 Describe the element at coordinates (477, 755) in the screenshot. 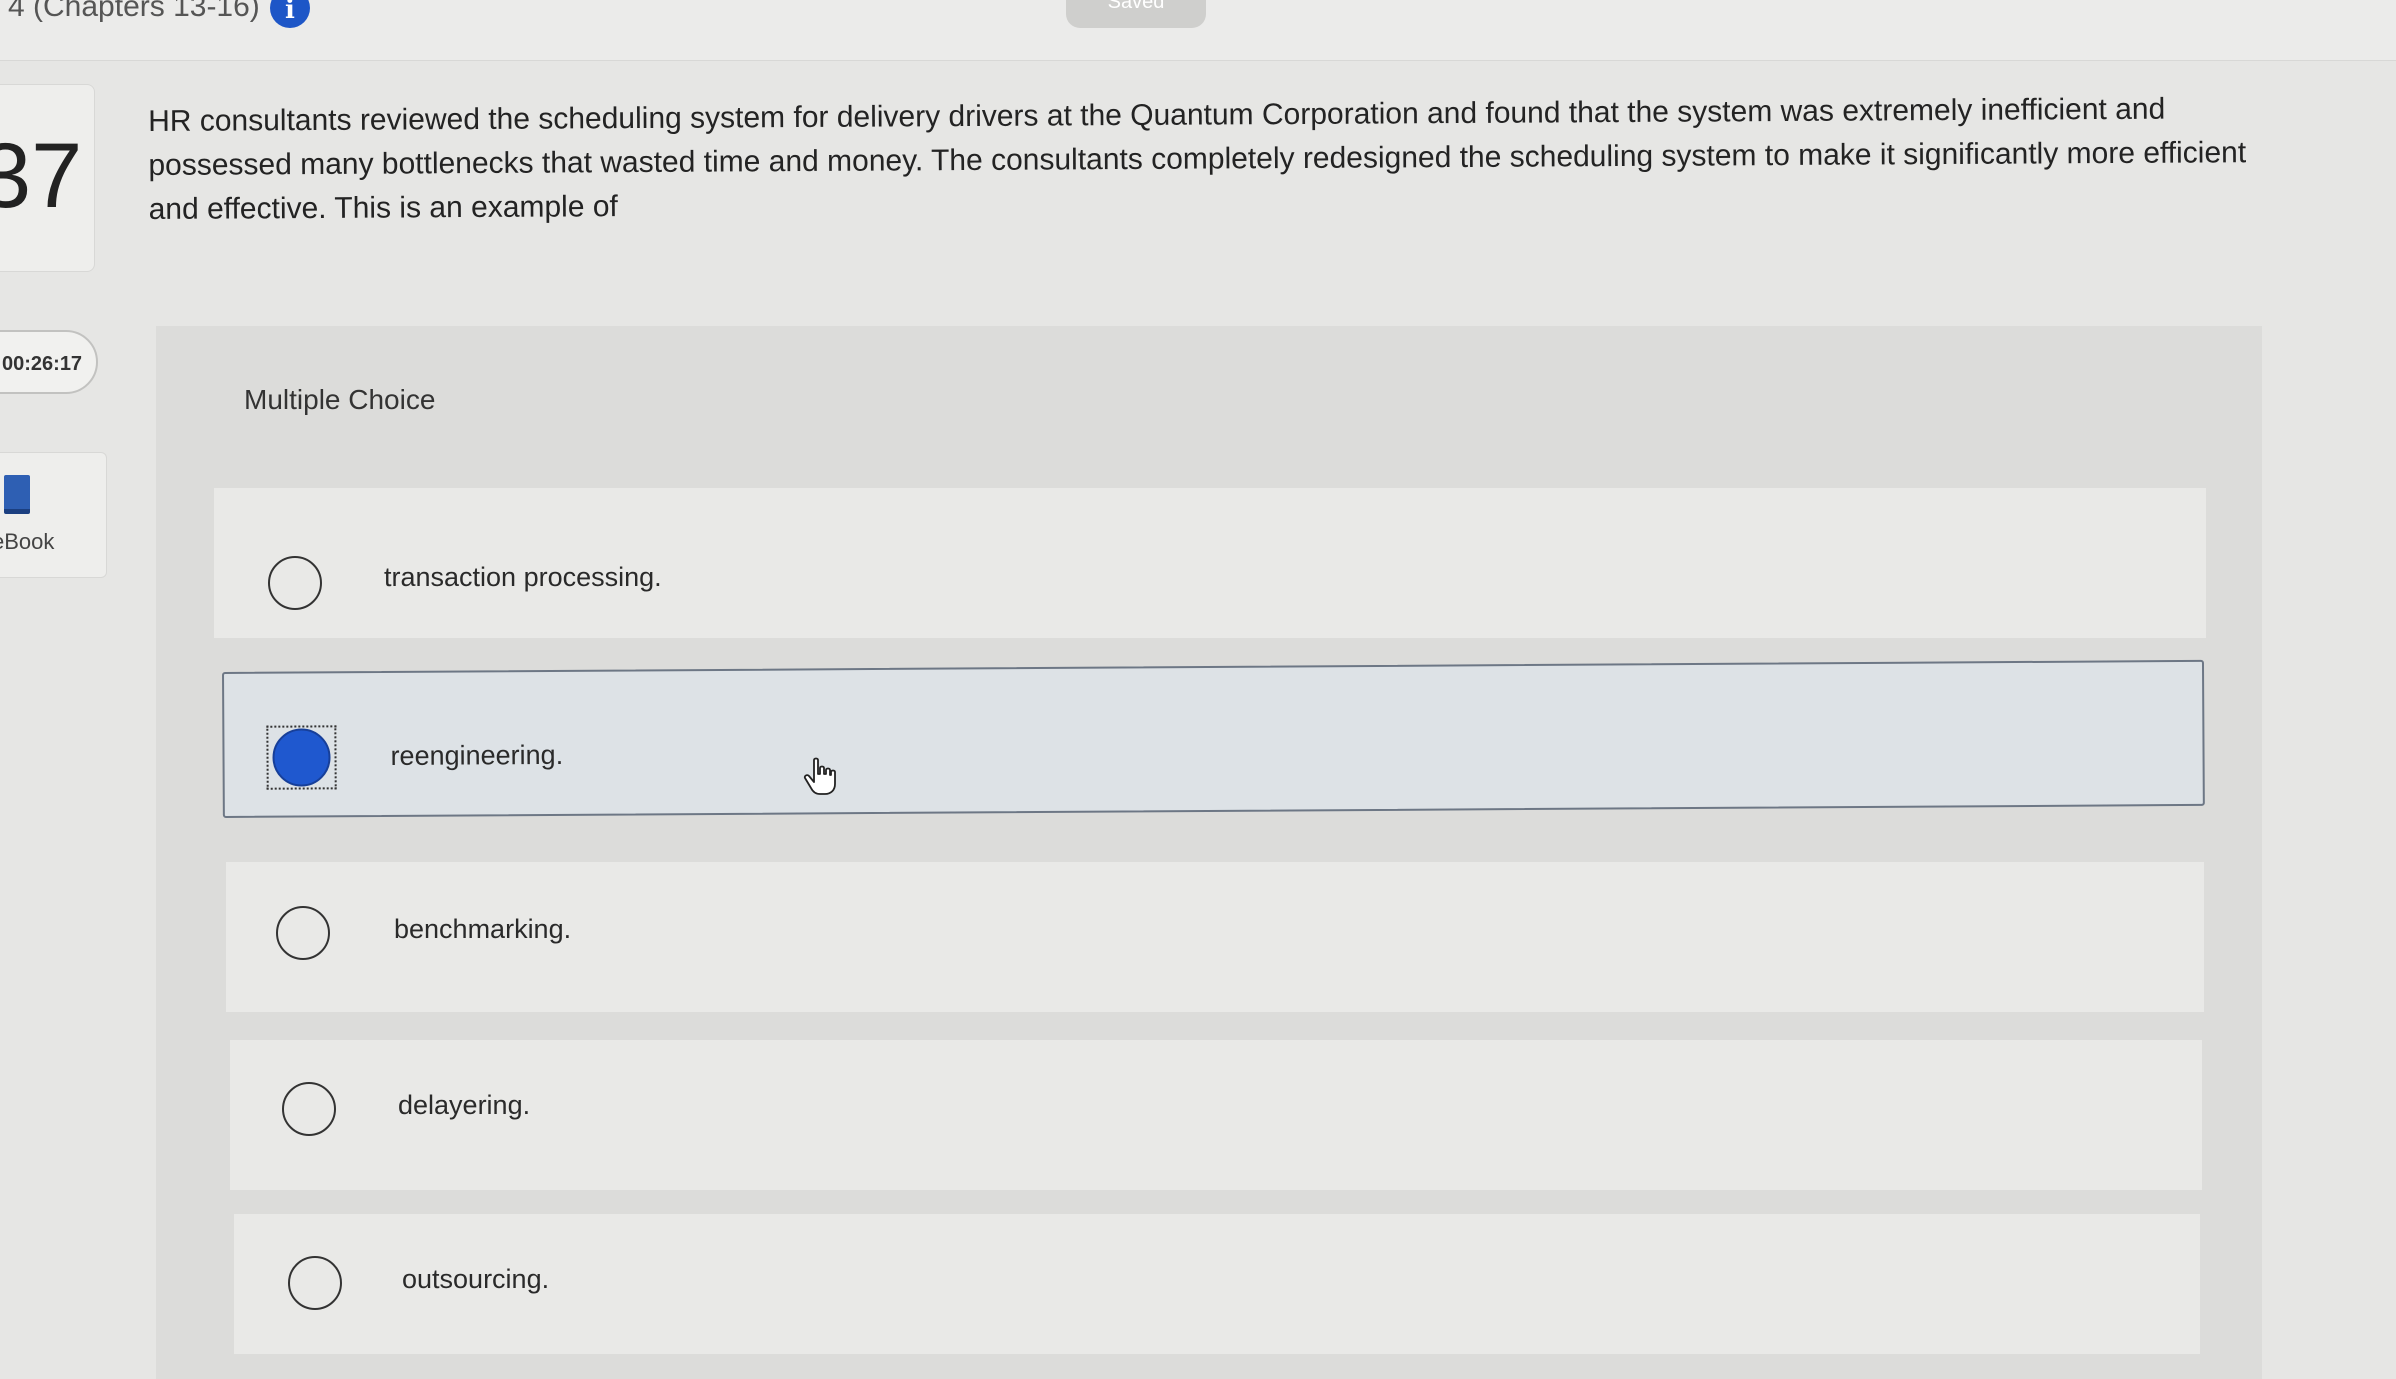

I see `option-label: reengineering.` at that location.